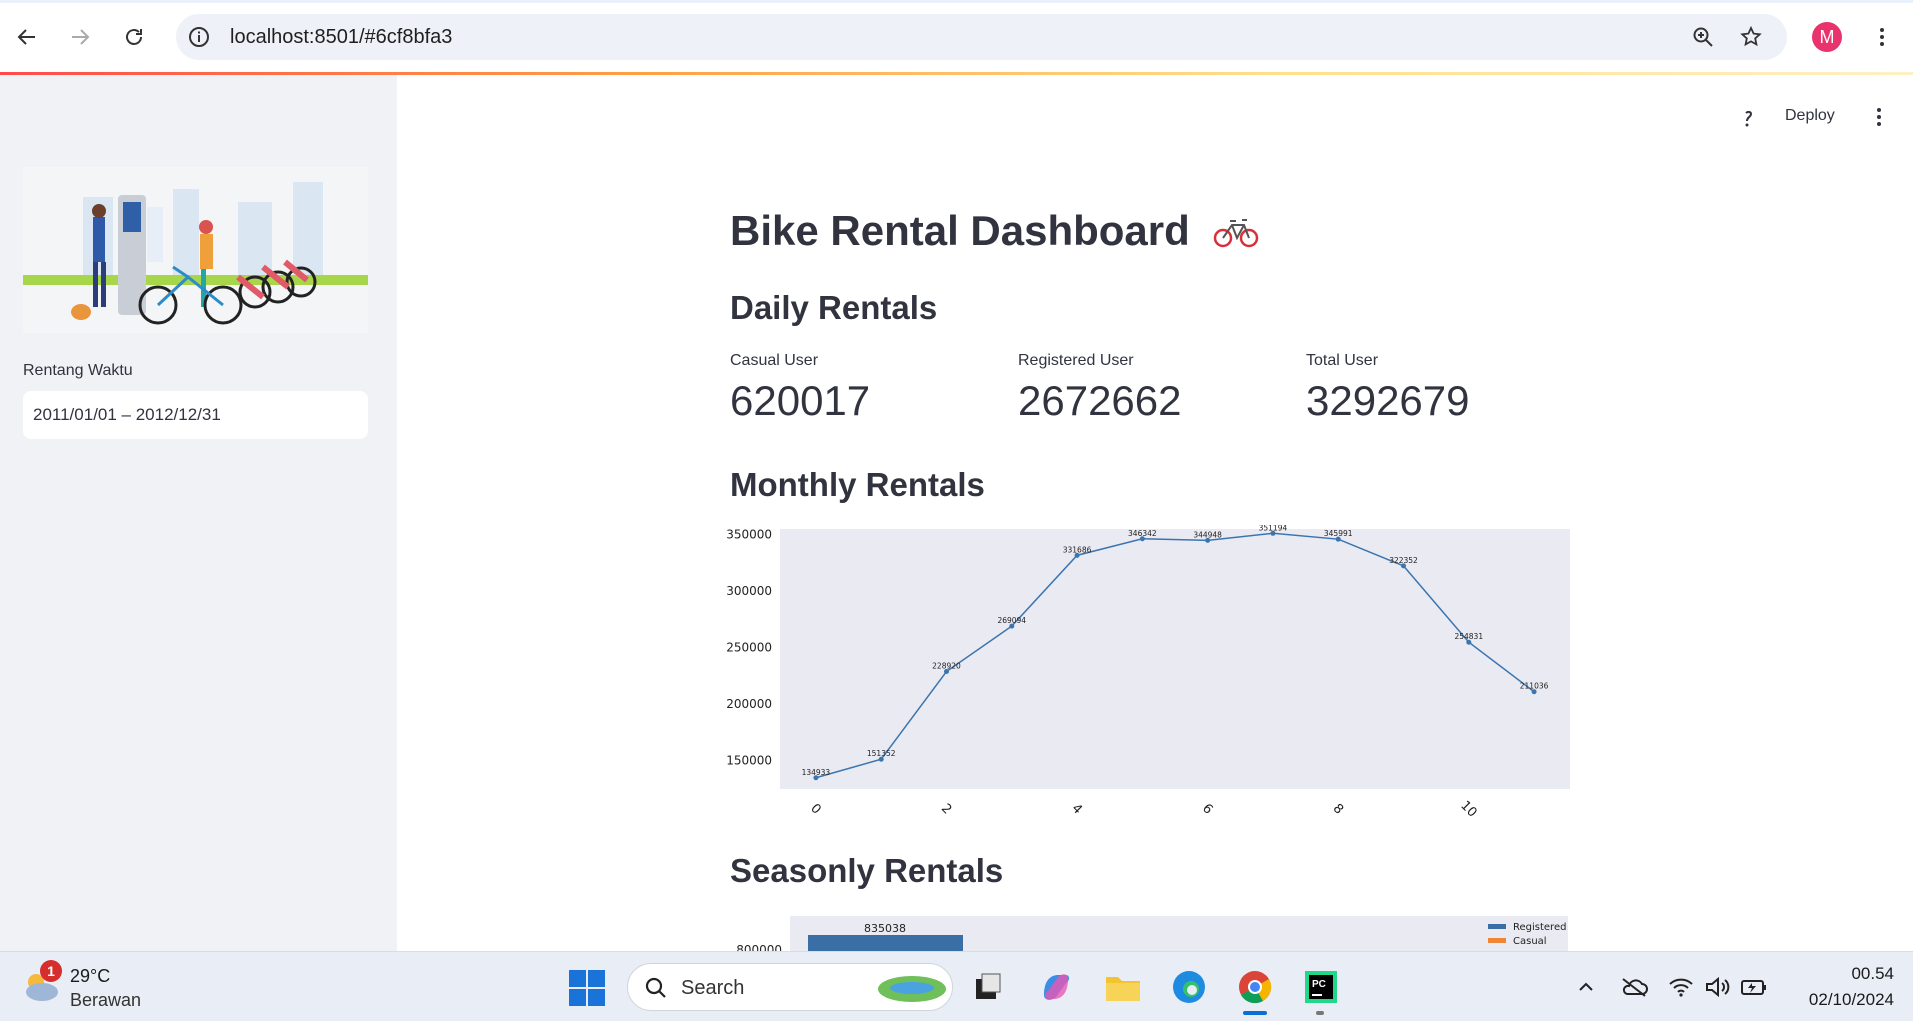  Describe the element at coordinates (1810, 116) in the screenshot. I see `deploy-button: Deploy` at that location.